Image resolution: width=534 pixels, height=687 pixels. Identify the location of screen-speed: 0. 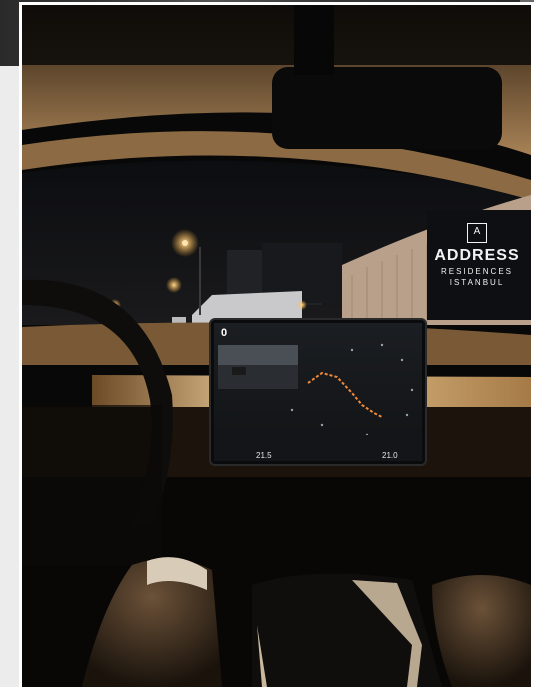
(224, 333).